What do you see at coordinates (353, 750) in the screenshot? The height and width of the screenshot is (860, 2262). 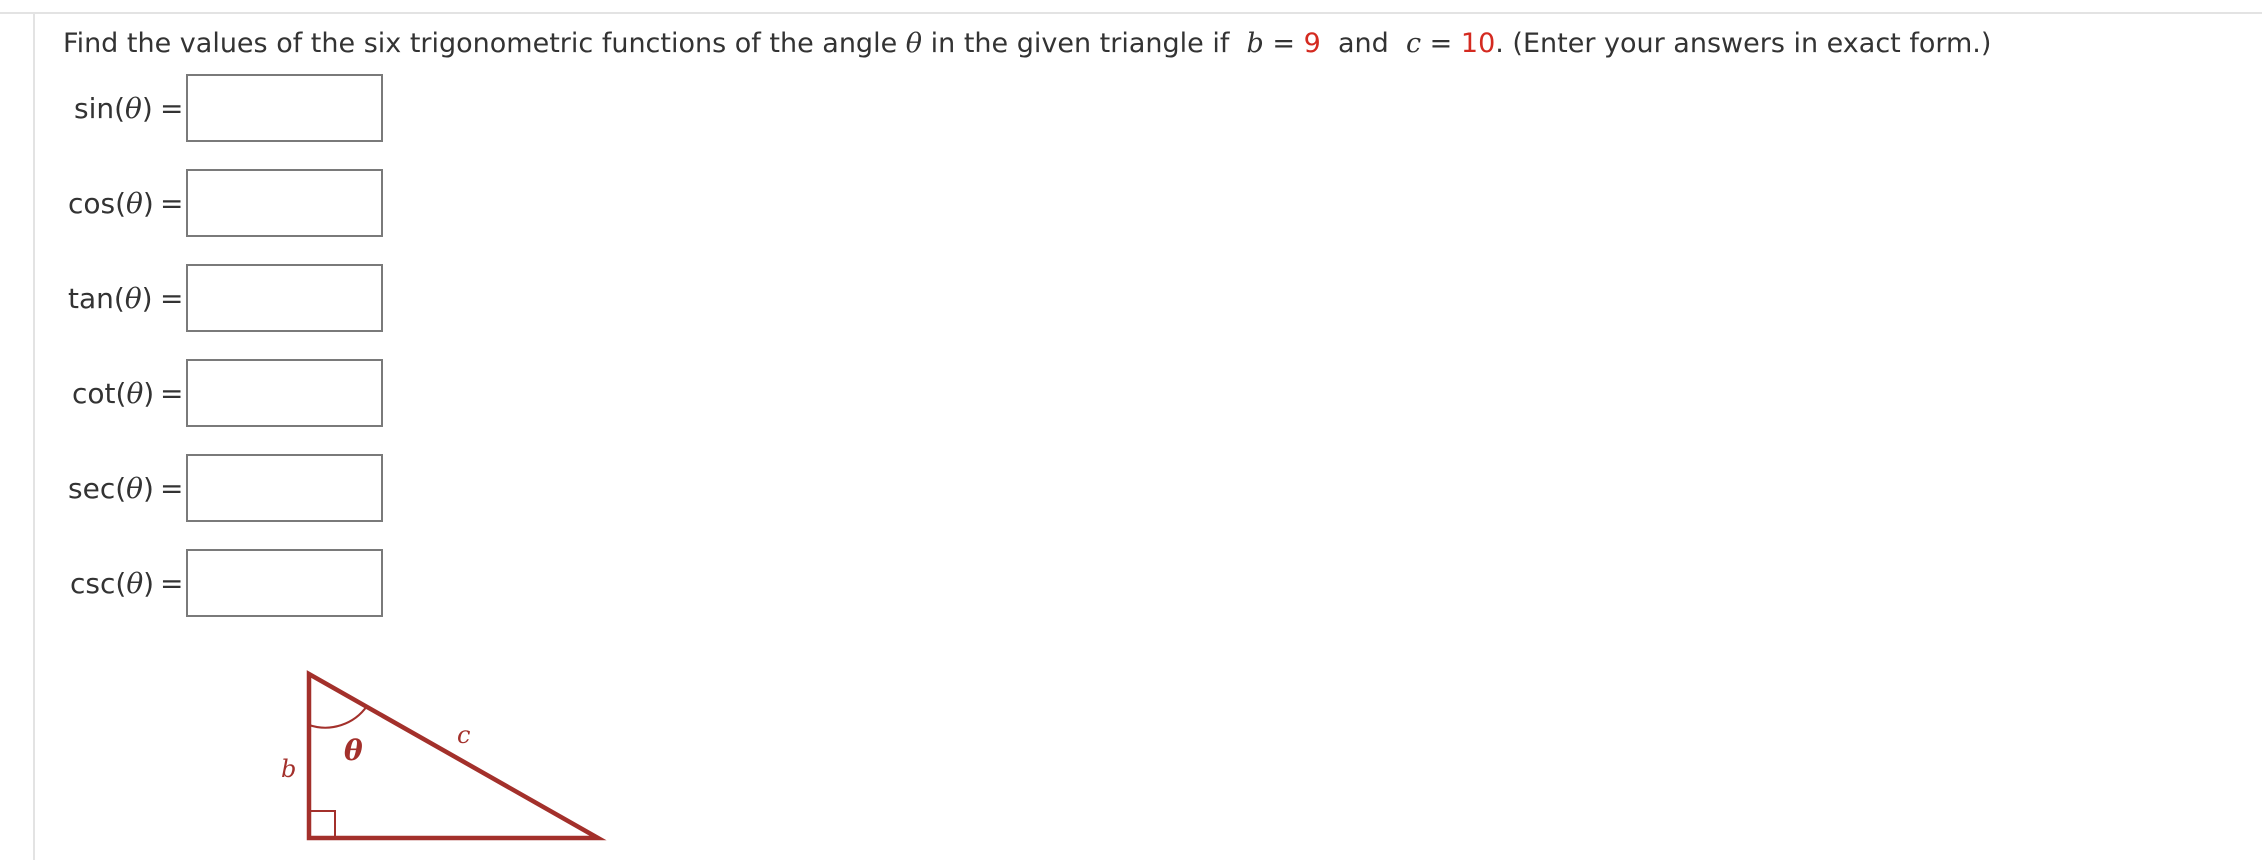 I see `theta-angle-label: θ` at bounding box center [353, 750].